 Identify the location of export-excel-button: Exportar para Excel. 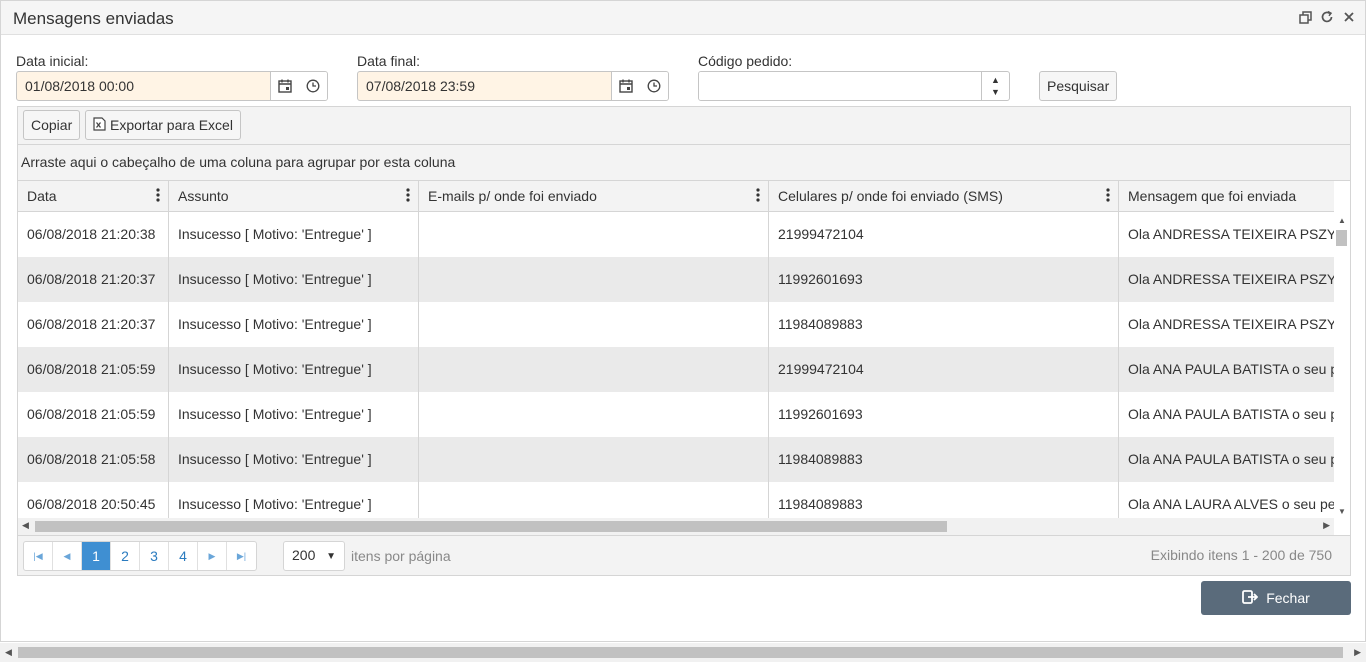
(163, 125).